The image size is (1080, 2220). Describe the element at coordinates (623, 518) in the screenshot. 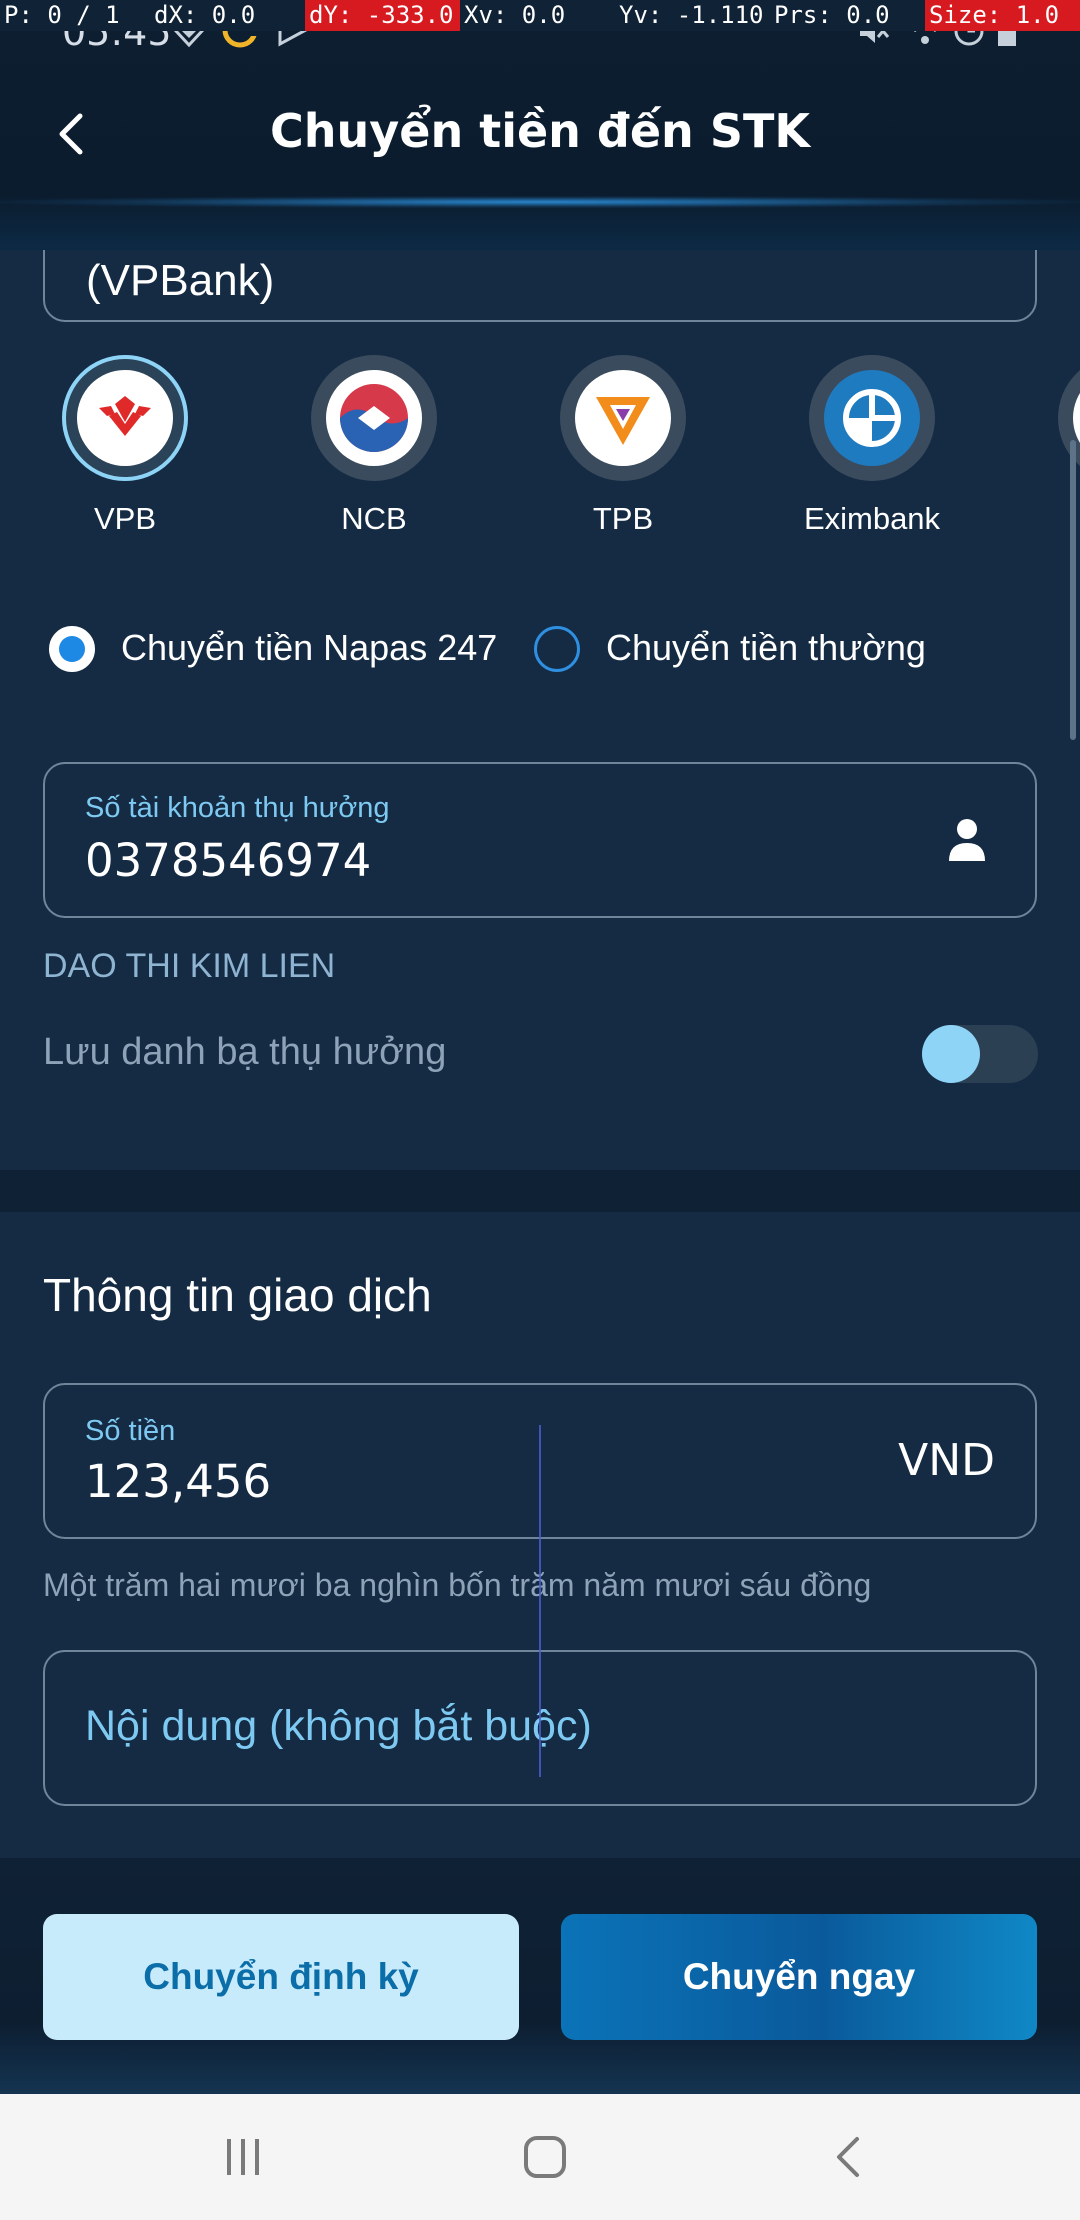

I see `bank-name: TPB` at that location.